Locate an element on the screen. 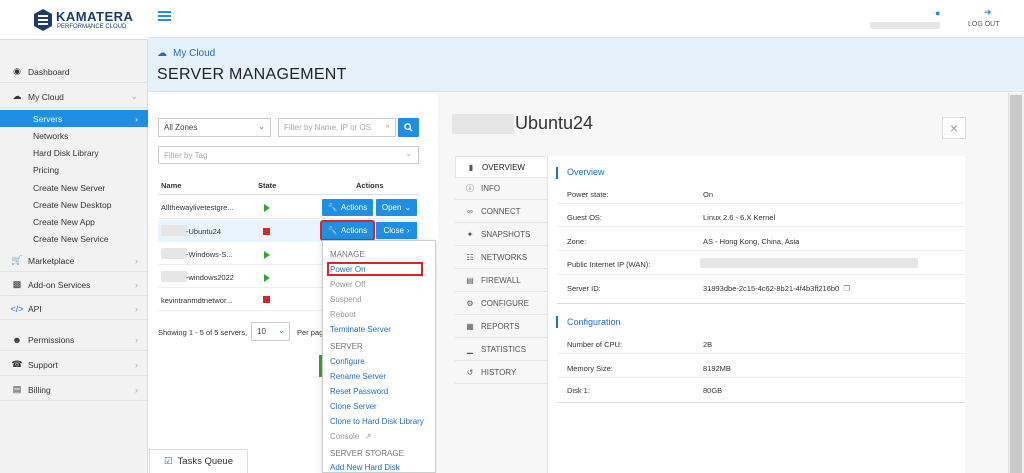  close-icon: × is located at coordinates (954, 128).